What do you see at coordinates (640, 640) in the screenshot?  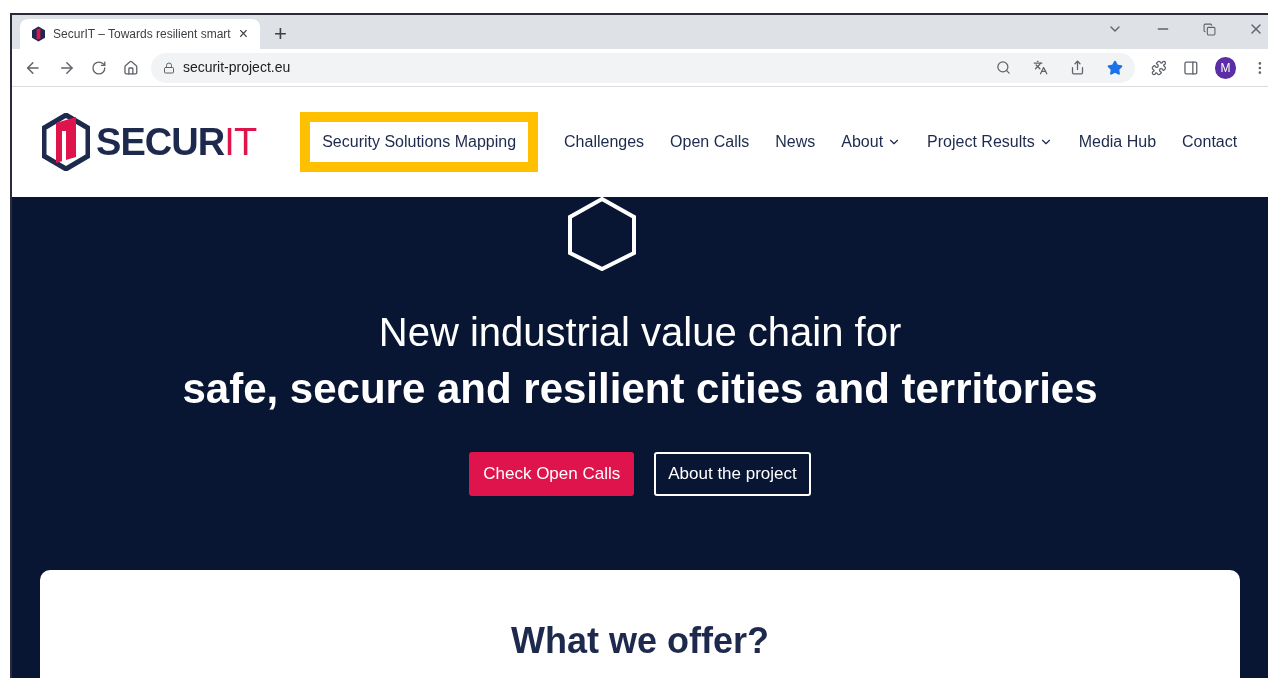 I see `card-title: What we offer?` at bounding box center [640, 640].